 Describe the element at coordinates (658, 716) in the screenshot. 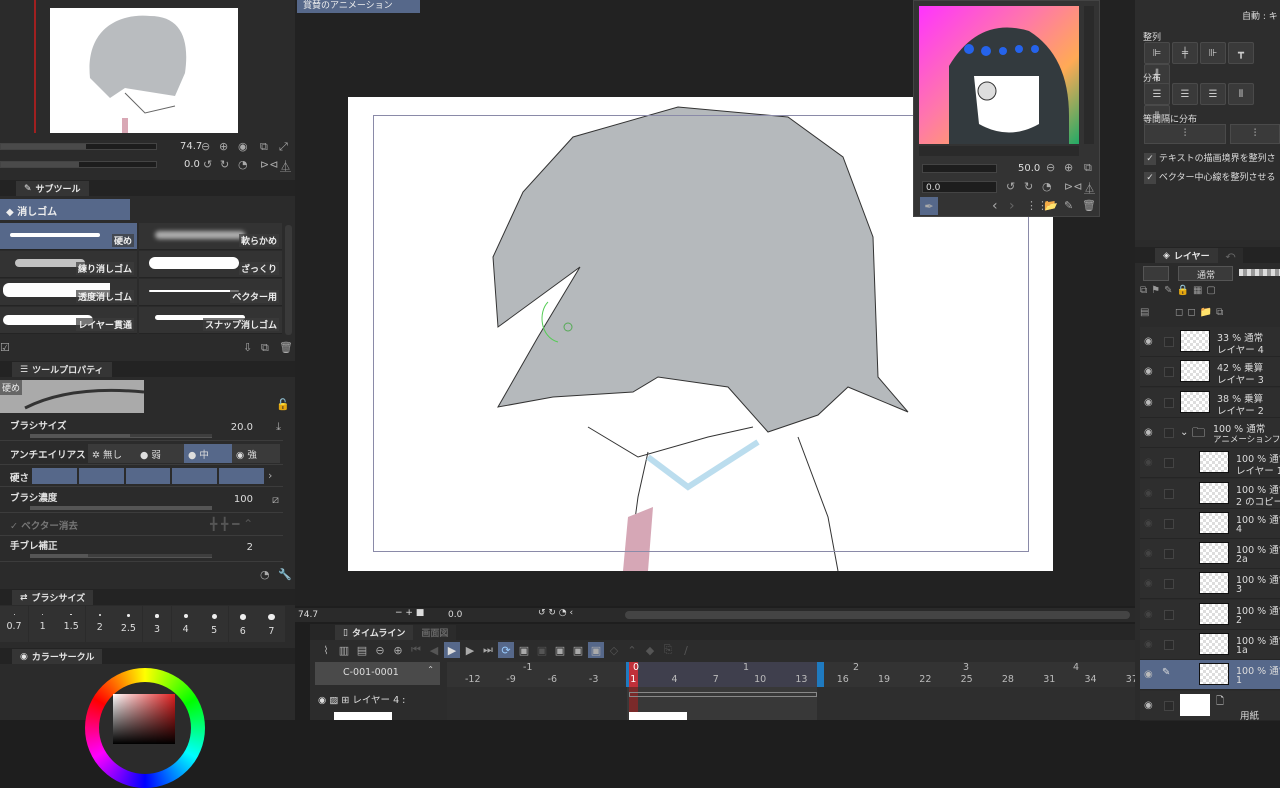

I see `cel-thumb` at that location.